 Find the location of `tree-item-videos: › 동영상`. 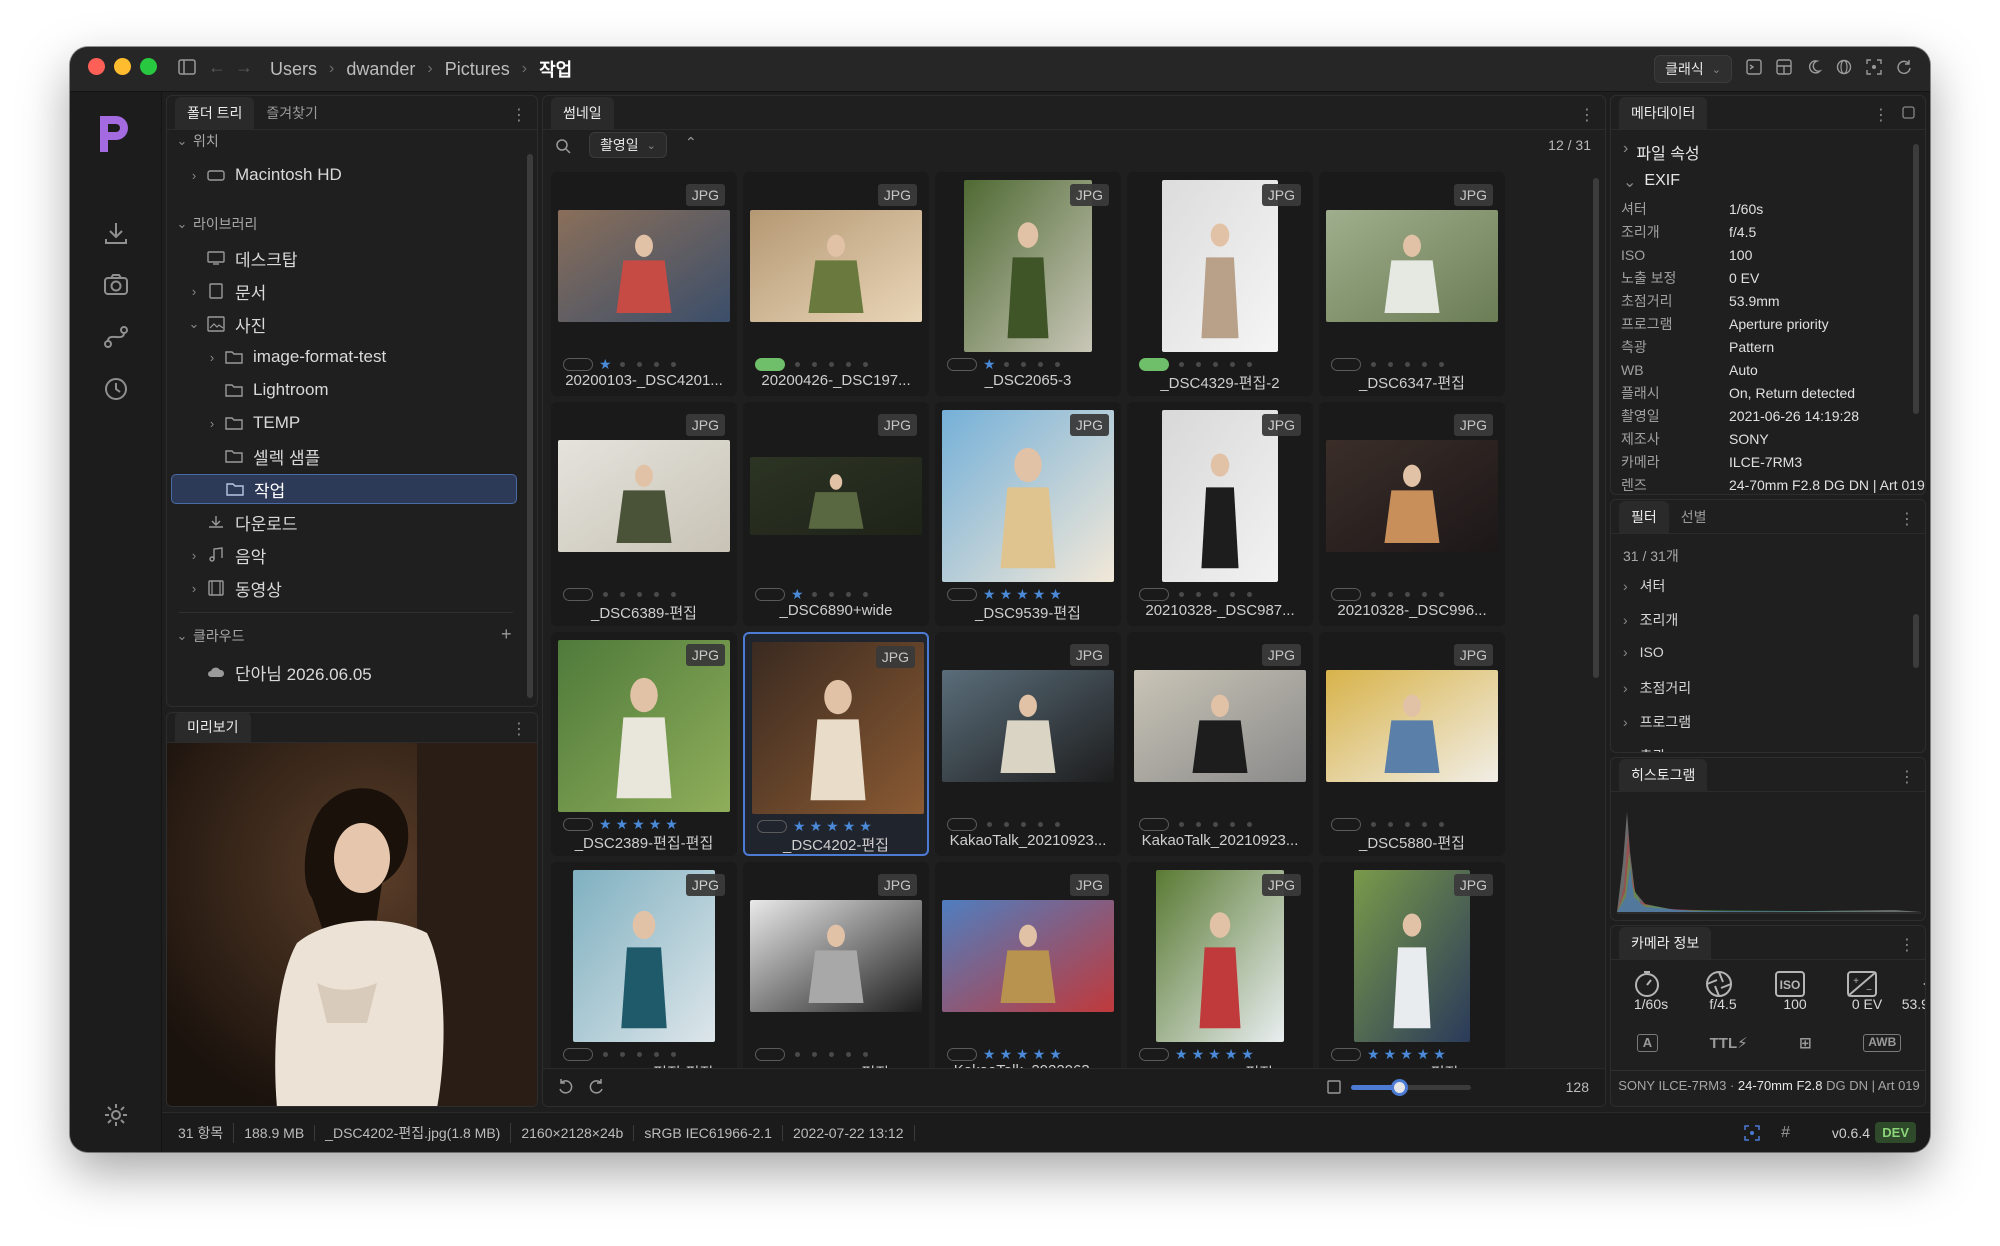

tree-item-videos: › 동영상 is located at coordinates (362, 588).